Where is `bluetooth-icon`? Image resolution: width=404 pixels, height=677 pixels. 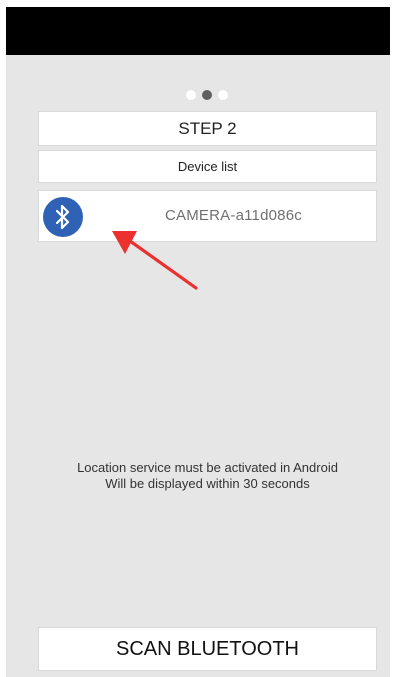
bluetooth-icon is located at coordinates (63, 217).